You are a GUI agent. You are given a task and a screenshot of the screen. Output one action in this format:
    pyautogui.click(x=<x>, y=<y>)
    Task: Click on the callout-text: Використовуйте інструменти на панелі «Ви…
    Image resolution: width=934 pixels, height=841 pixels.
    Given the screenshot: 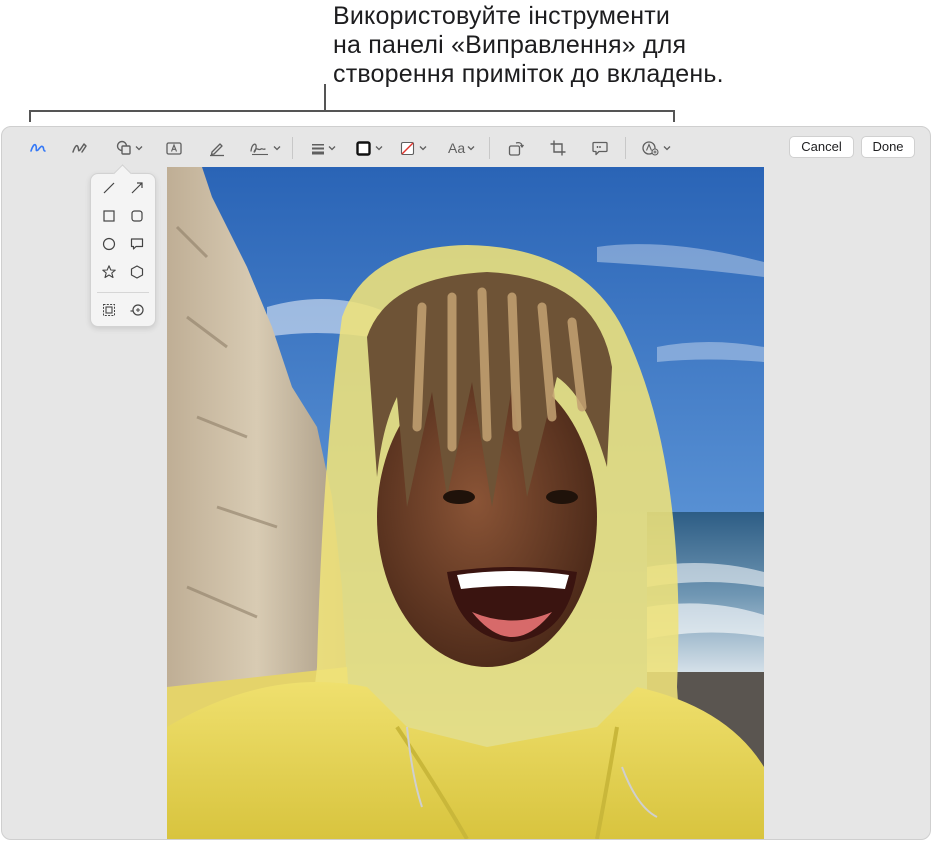 What is the action you would take?
    pyautogui.click(x=593, y=45)
    